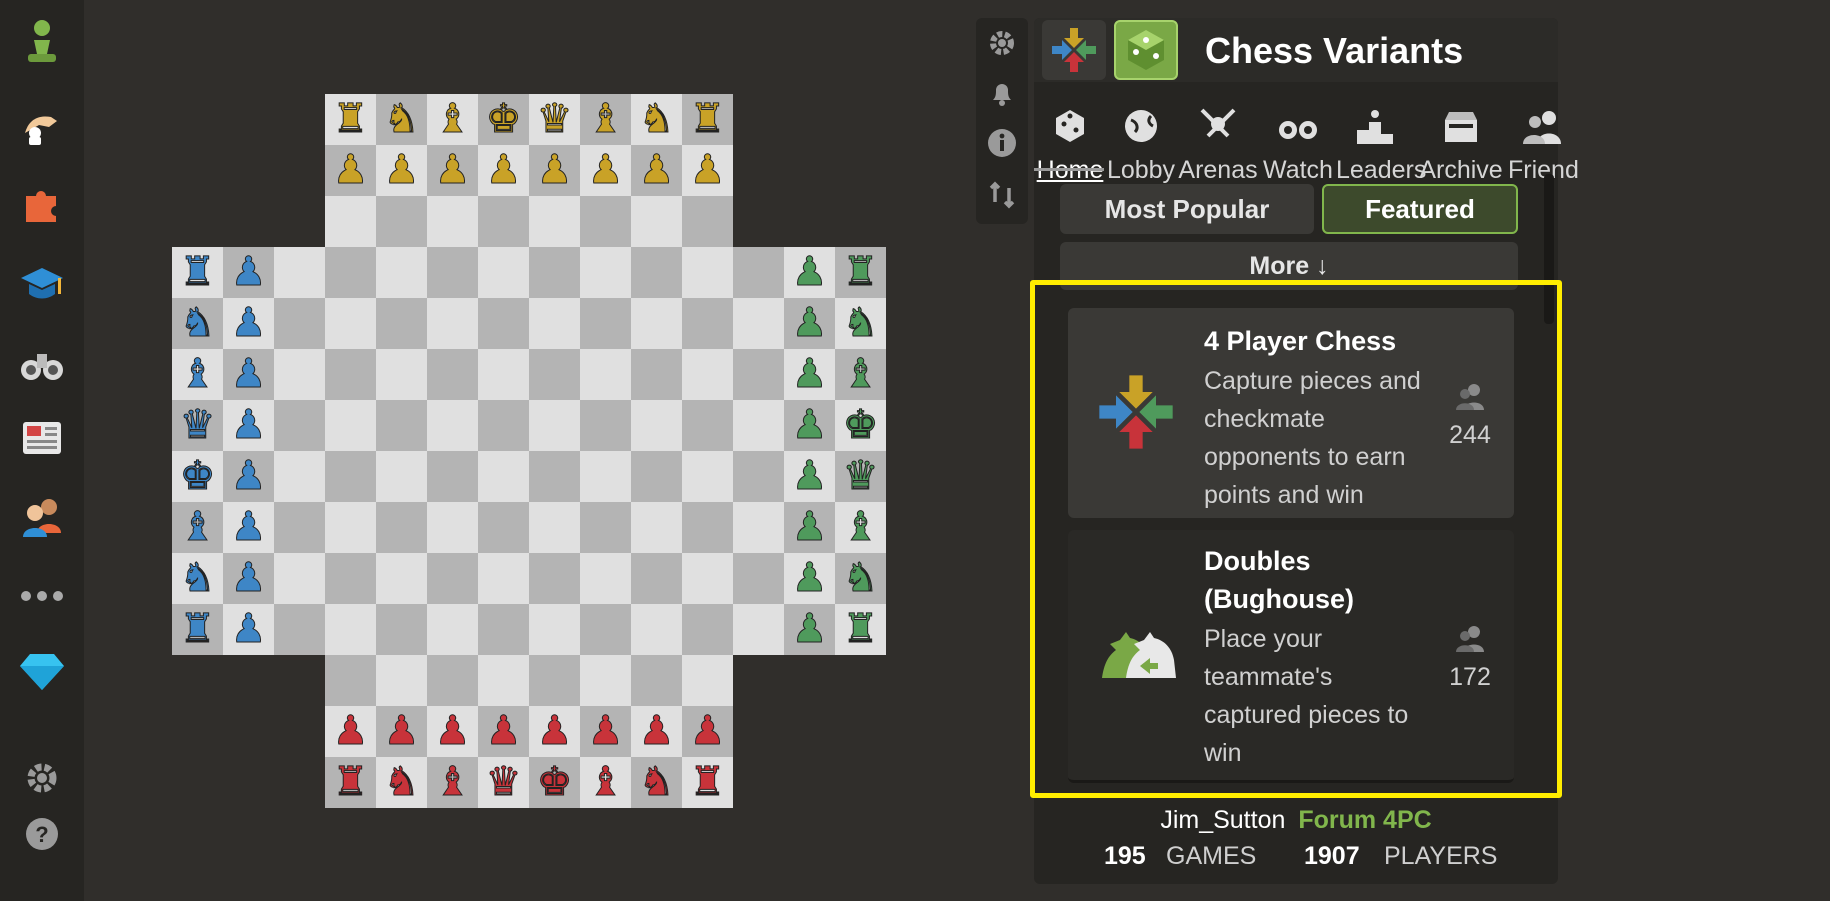 The image size is (1830, 901). What do you see at coordinates (42, 438) in the screenshot?
I see `news-icon` at bounding box center [42, 438].